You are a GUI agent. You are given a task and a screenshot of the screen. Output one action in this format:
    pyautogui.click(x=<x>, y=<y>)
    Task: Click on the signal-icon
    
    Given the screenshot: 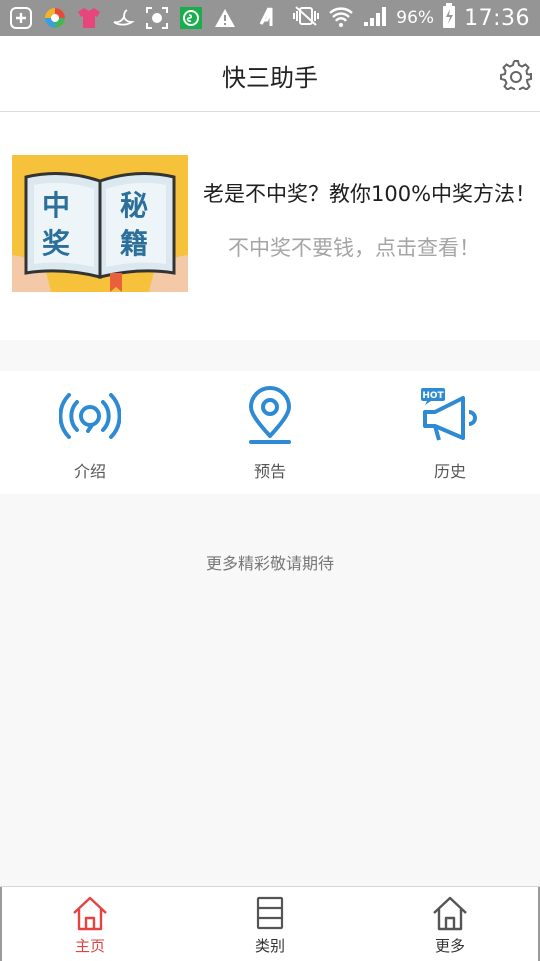 What is the action you would take?
    pyautogui.click(x=375, y=18)
    